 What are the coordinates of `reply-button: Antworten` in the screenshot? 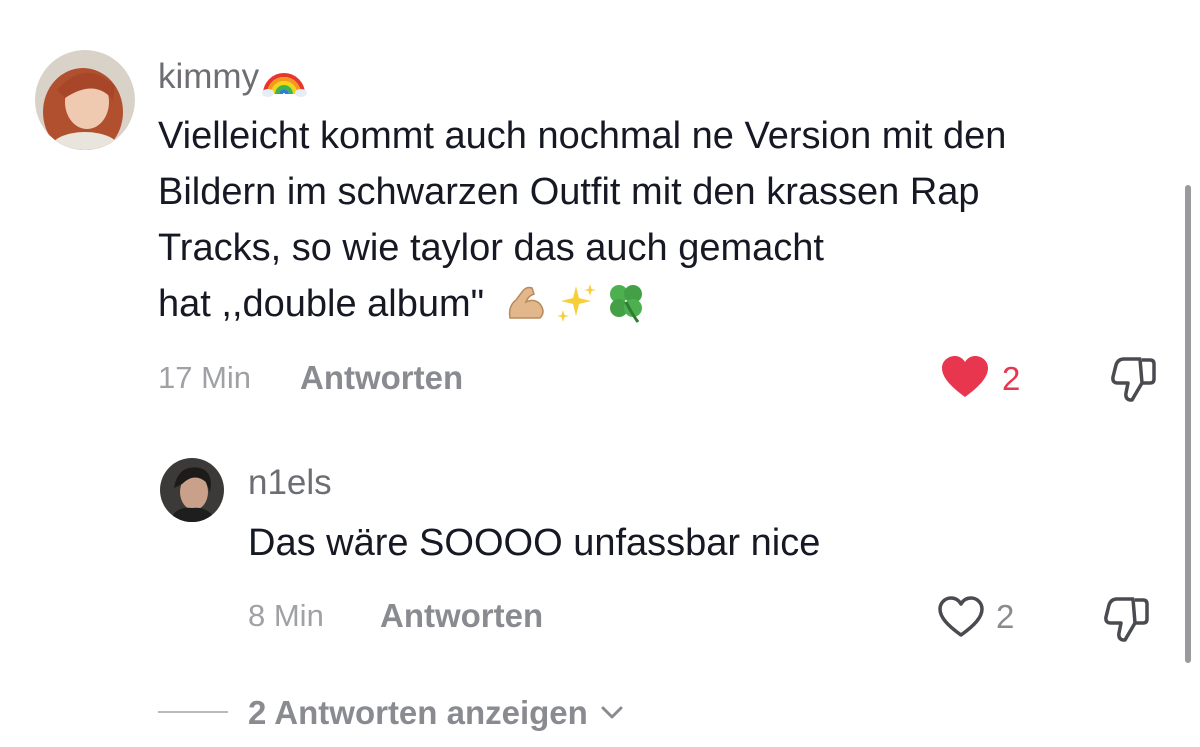 It's located at (381, 377).